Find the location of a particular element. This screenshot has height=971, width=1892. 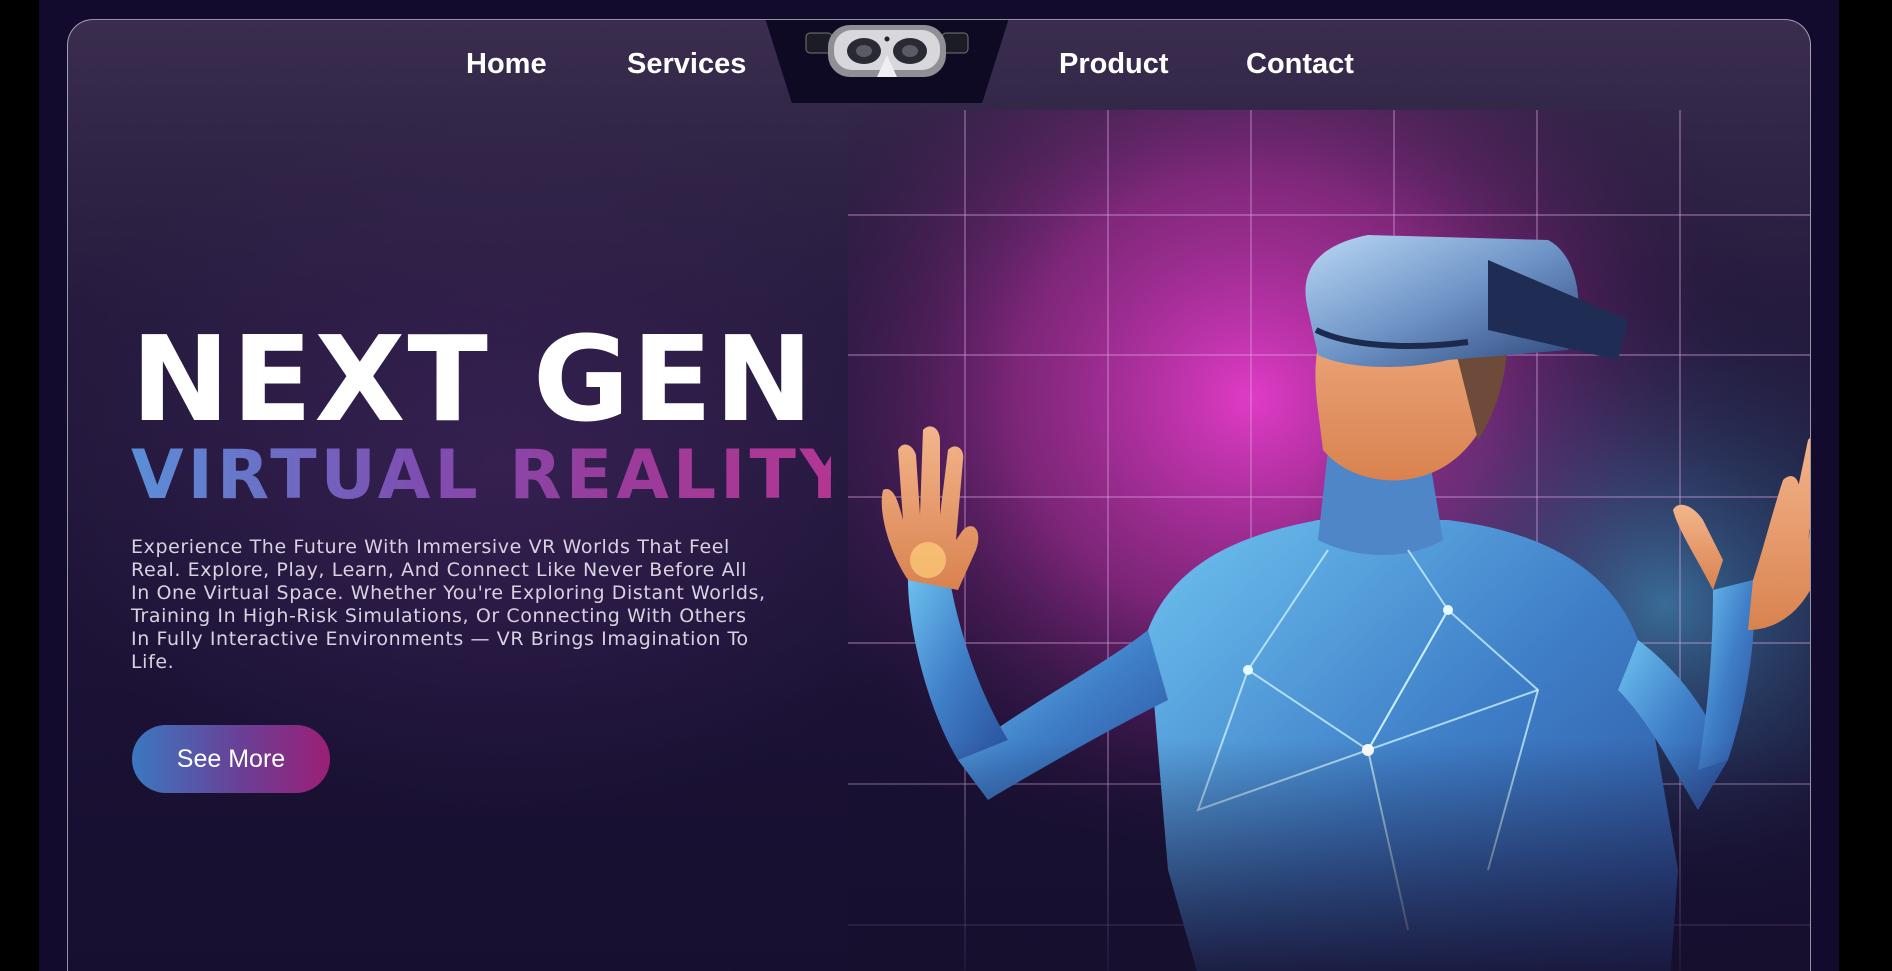

see-more-button: See More is located at coordinates (231, 759).